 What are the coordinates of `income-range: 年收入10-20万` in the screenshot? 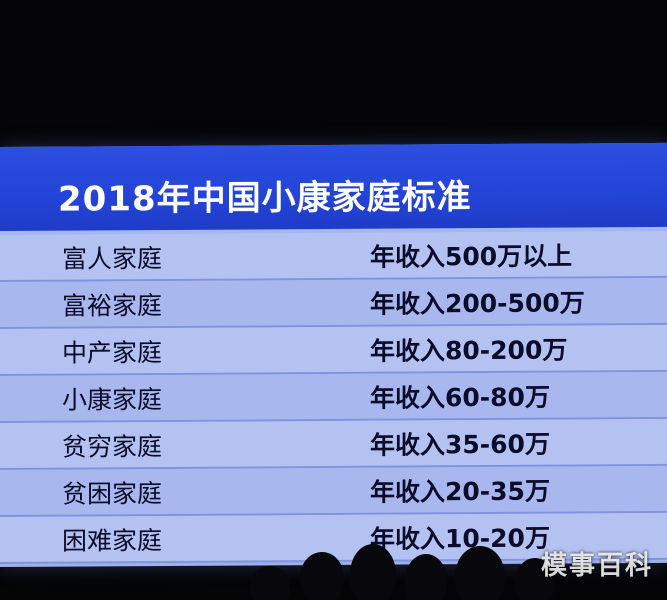 It's located at (460, 538).